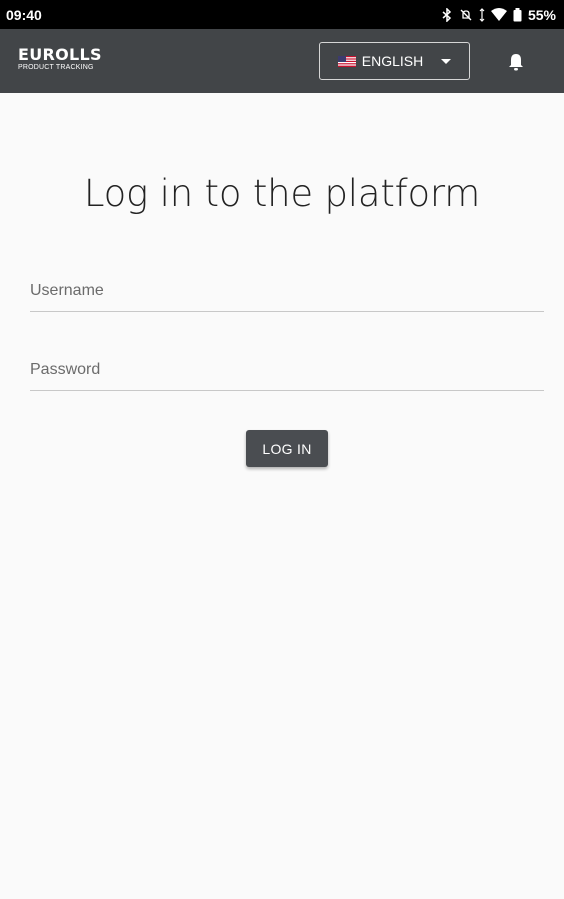 The height and width of the screenshot is (899, 564). I want to click on logo-main-text: EUROLLS, so click(60, 54).